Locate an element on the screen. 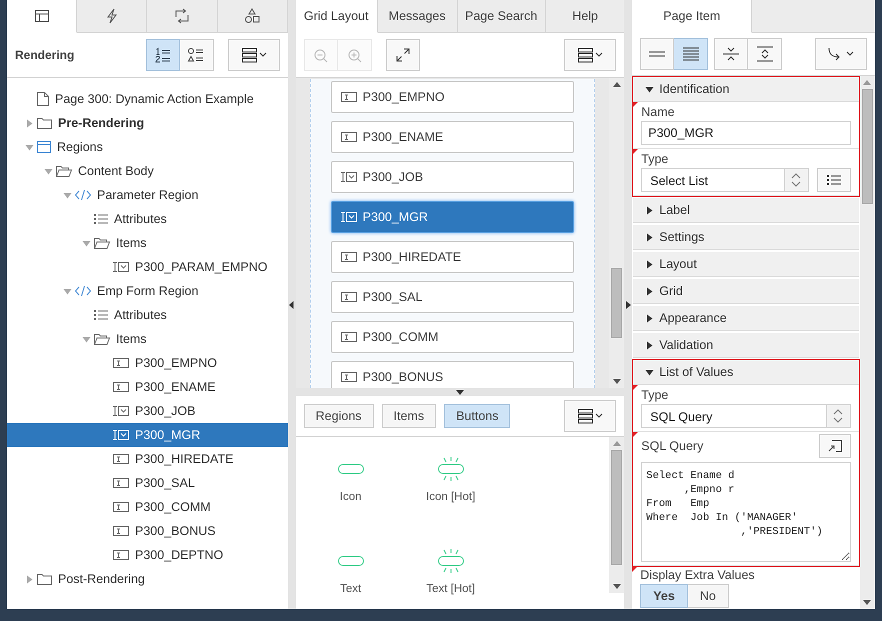  group-header: Appearance is located at coordinates (746, 318).